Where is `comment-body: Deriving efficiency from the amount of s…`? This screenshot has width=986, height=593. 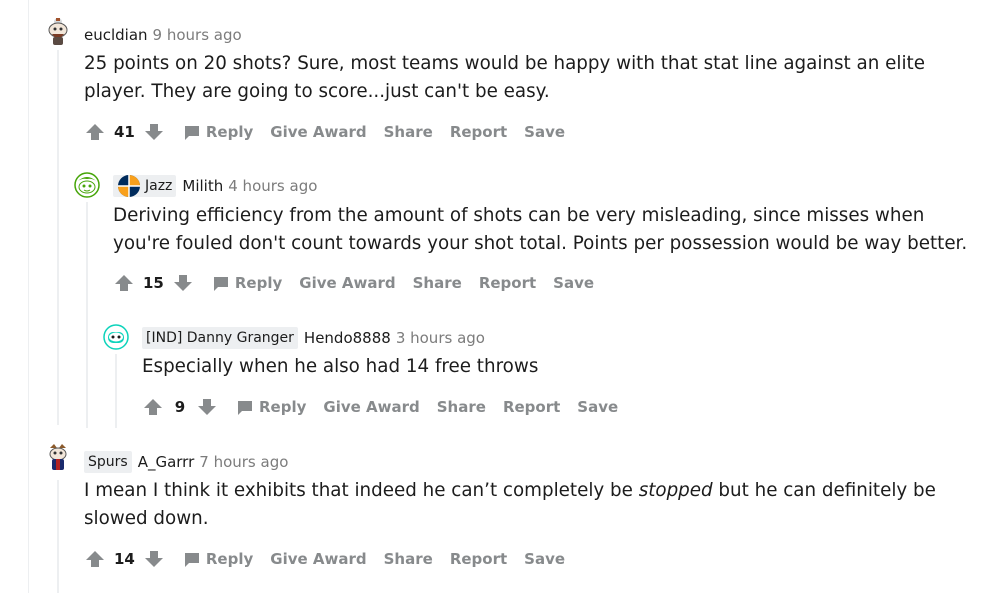 comment-body: Deriving efficiency from the amount of s… is located at coordinates (540, 230).